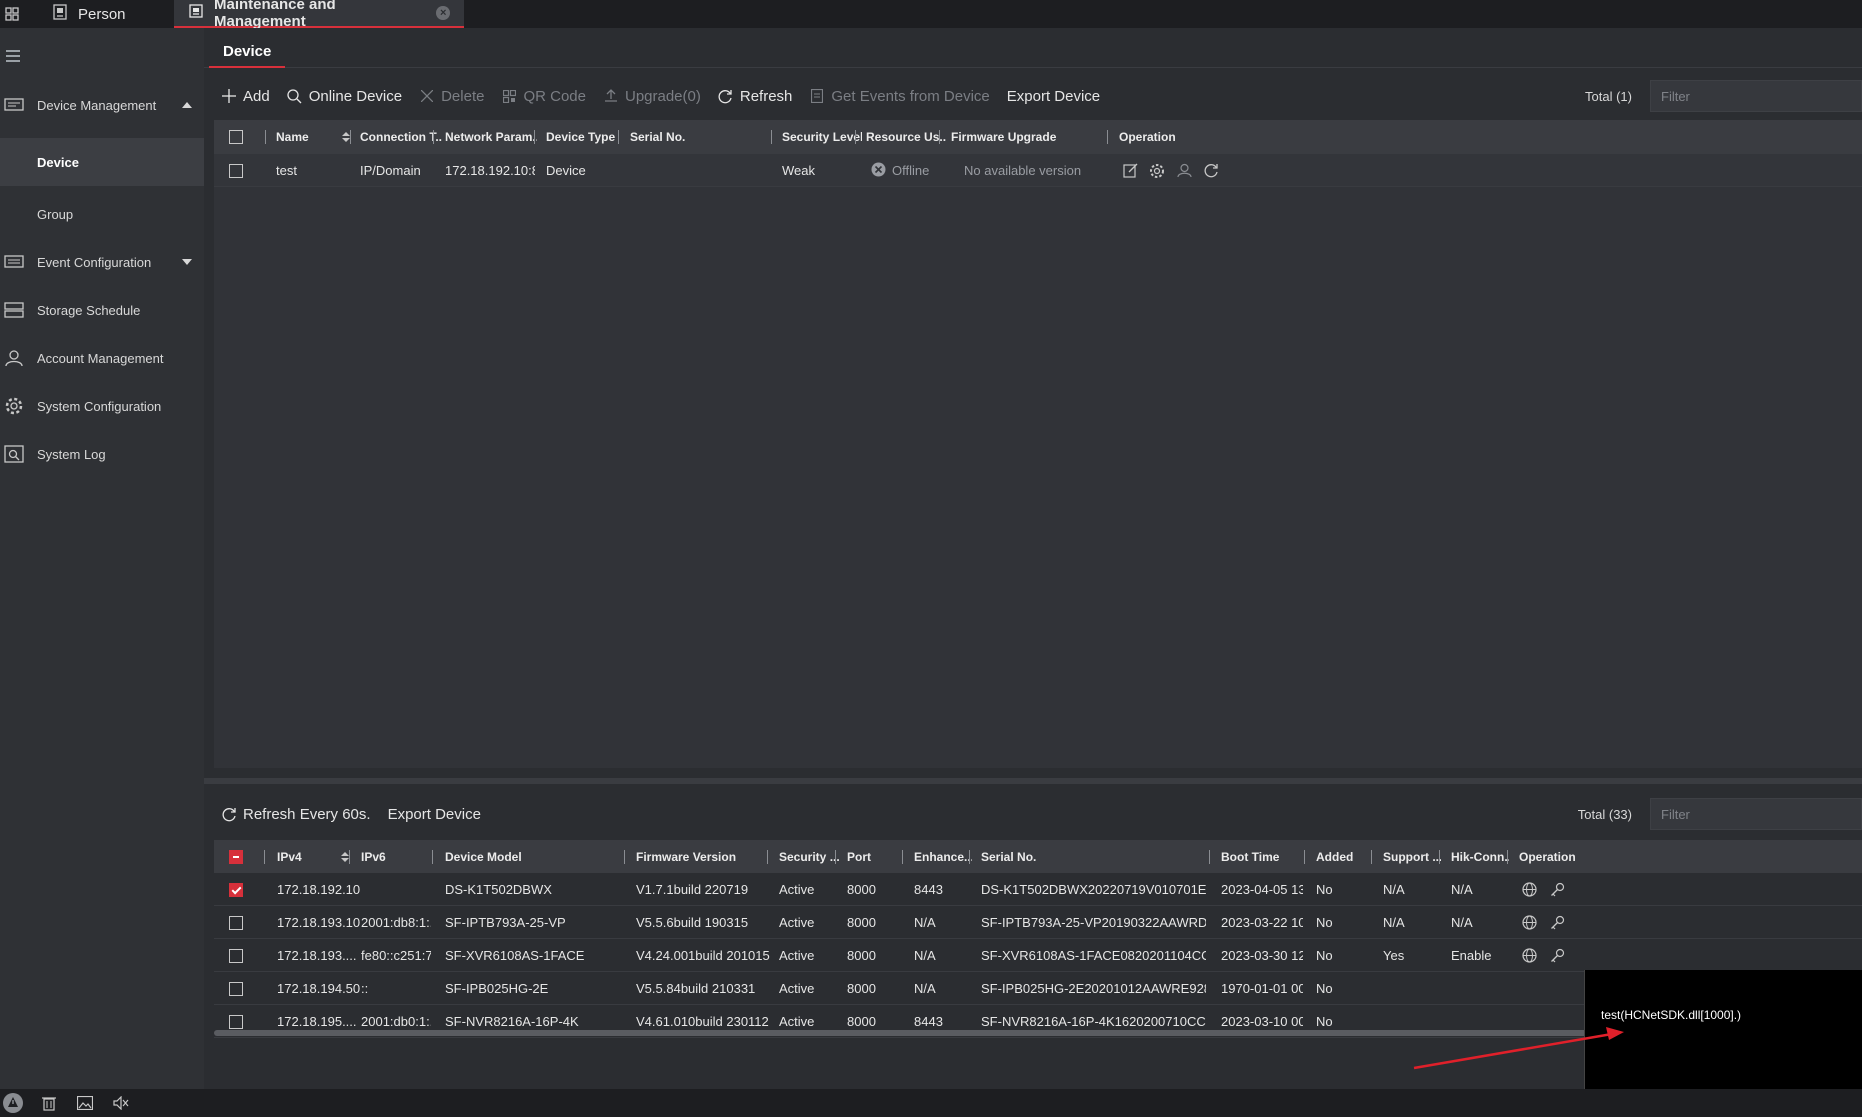 The image size is (1862, 1117). Describe the element at coordinates (289, 857) in the screenshot. I see `col-ipv4: IPv4` at that location.